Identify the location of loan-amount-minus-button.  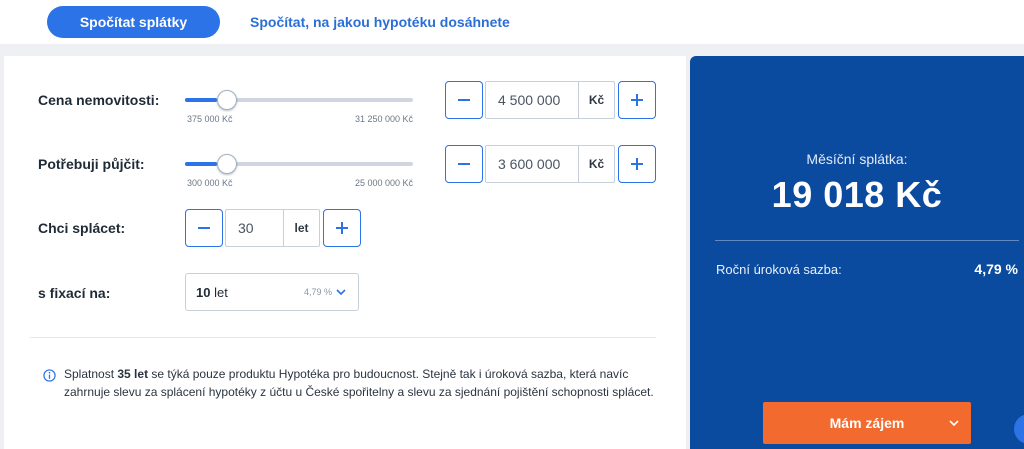
(464, 164).